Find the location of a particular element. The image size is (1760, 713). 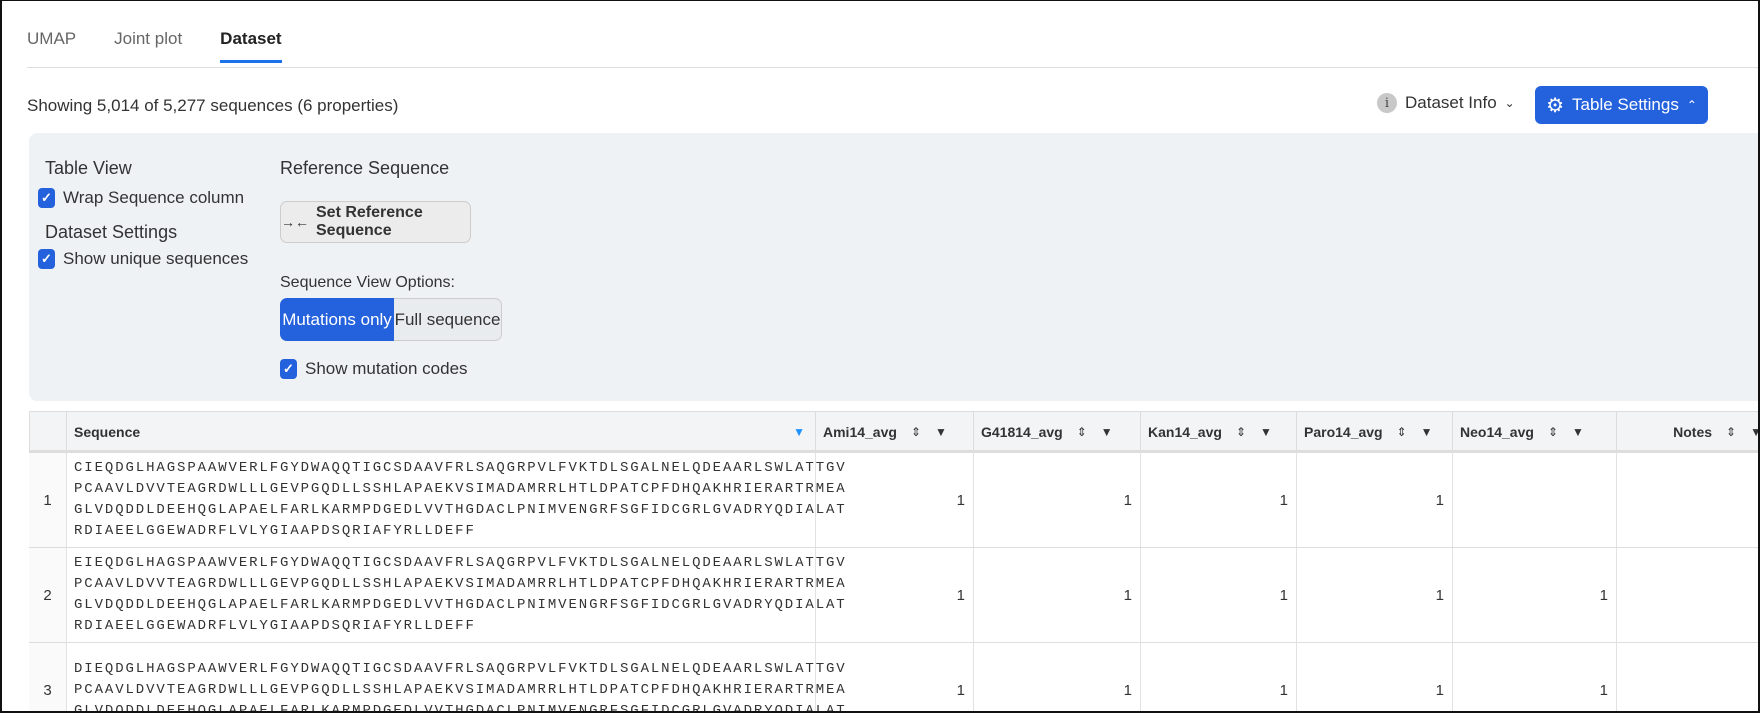

column-header-g41814-avg: G41814_avg ⇕ ▼ is located at coordinates (1056, 431).